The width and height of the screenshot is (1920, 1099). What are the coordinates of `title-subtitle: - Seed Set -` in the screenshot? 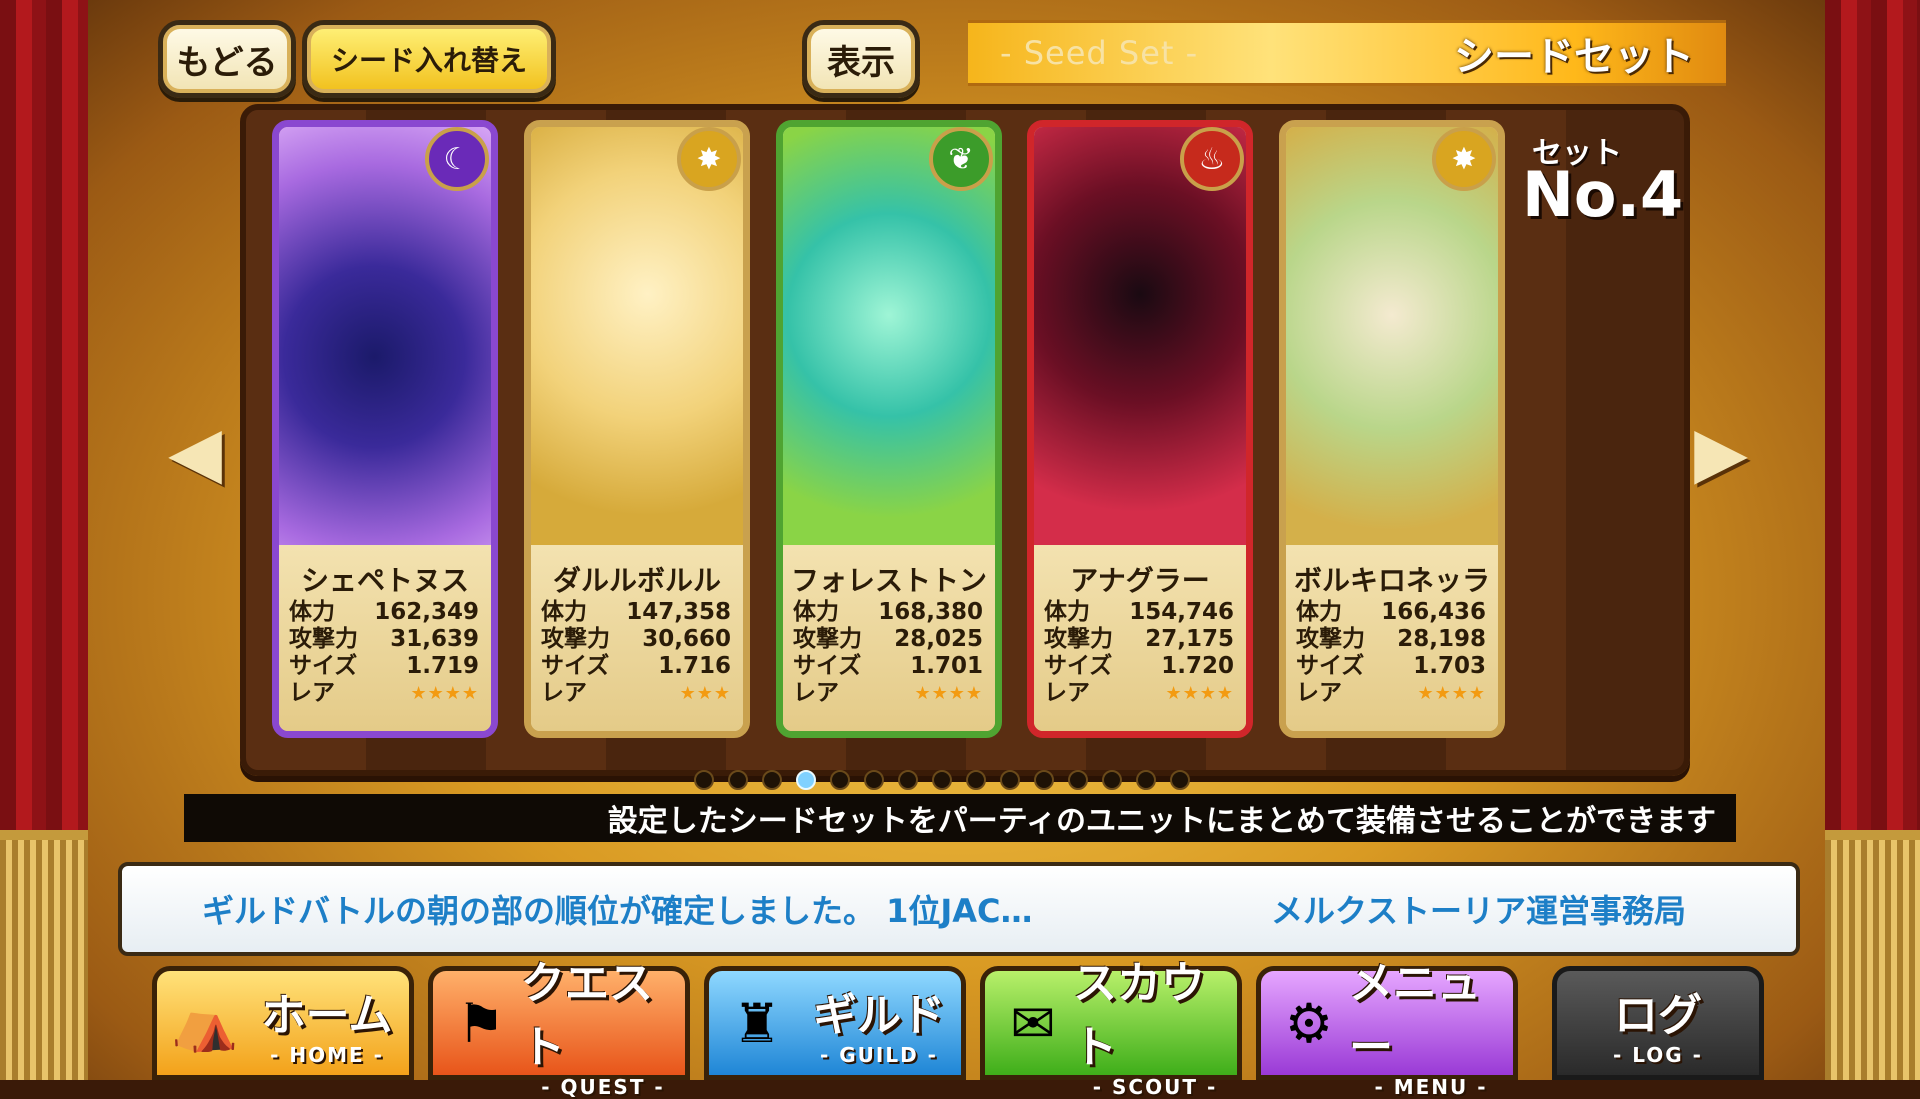 It's located at (1099, 53).